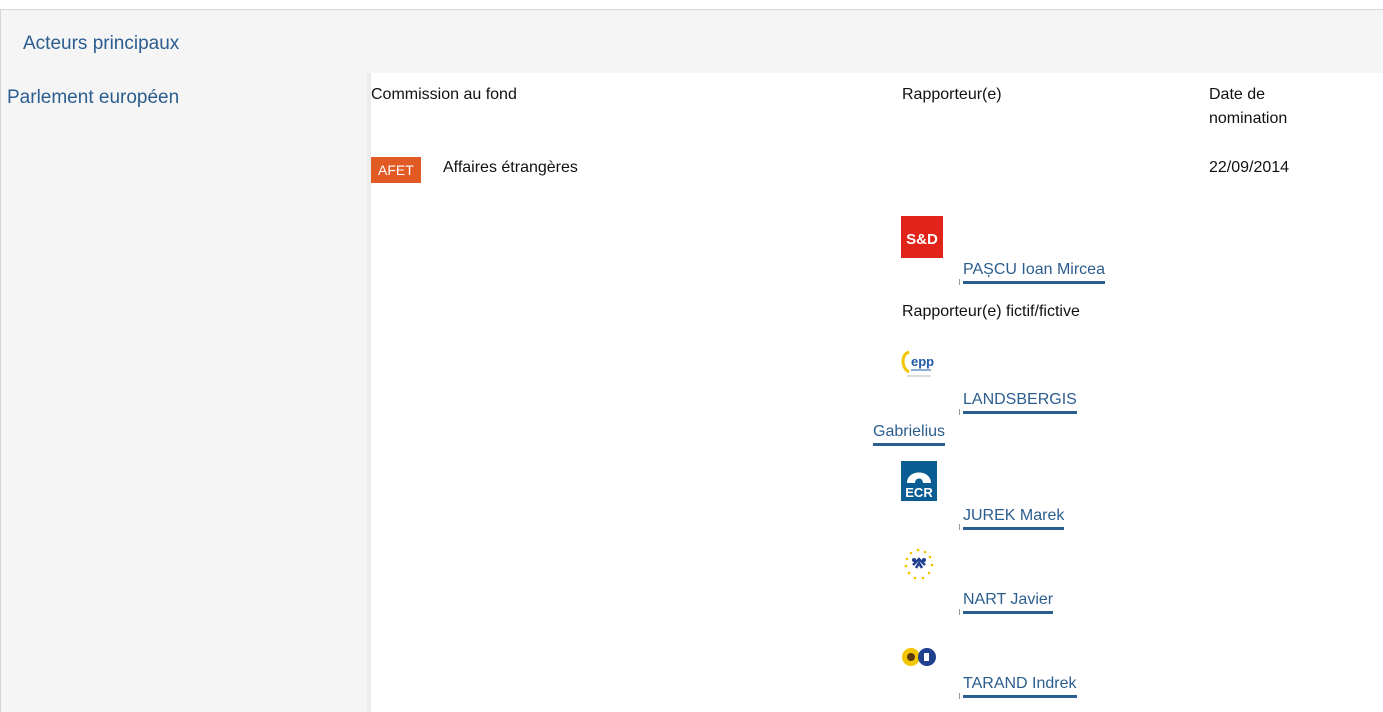  What do you see at coordinates (1248, 106) in the screenshot?
I see `header-date: Date de nomination` at bounding box center [1248, 106].